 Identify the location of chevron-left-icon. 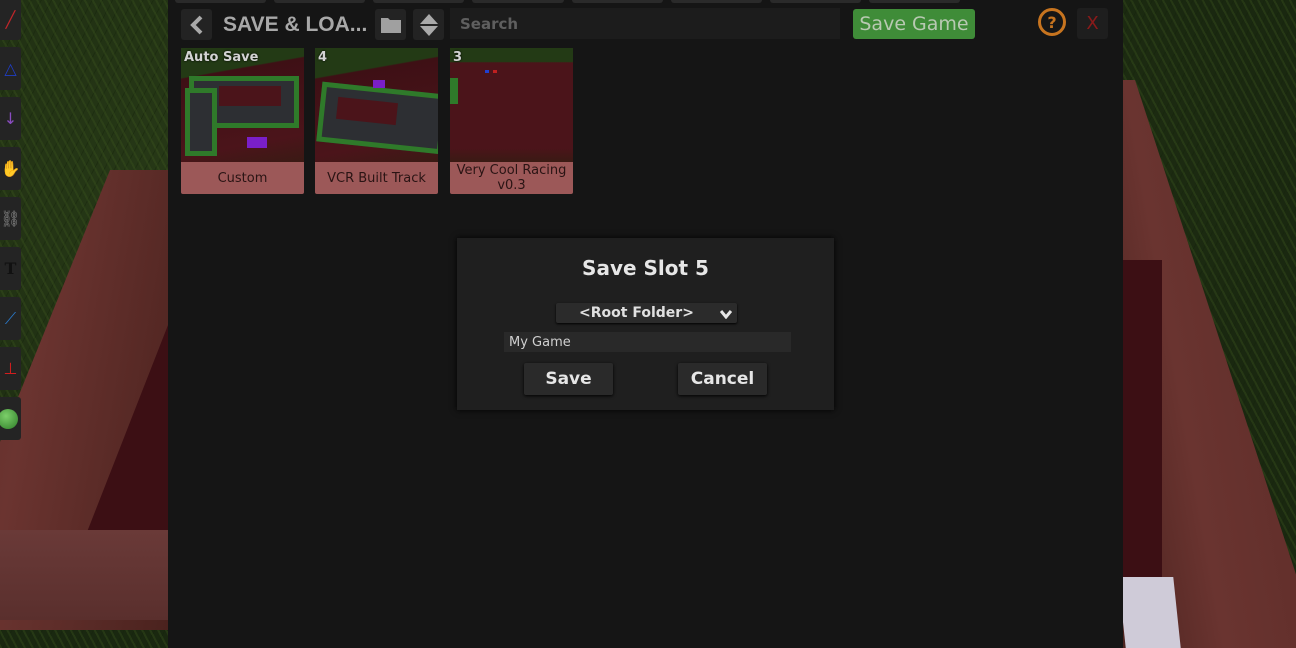
(195, 24).